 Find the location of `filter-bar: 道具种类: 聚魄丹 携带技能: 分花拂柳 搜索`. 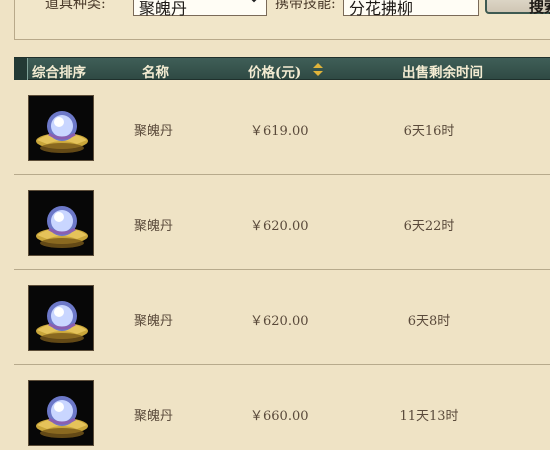

filter-bar: 道具种类: 聚魄丹 携带技能: 分花拂柳 搜索 is located at coordinates (282, 20).